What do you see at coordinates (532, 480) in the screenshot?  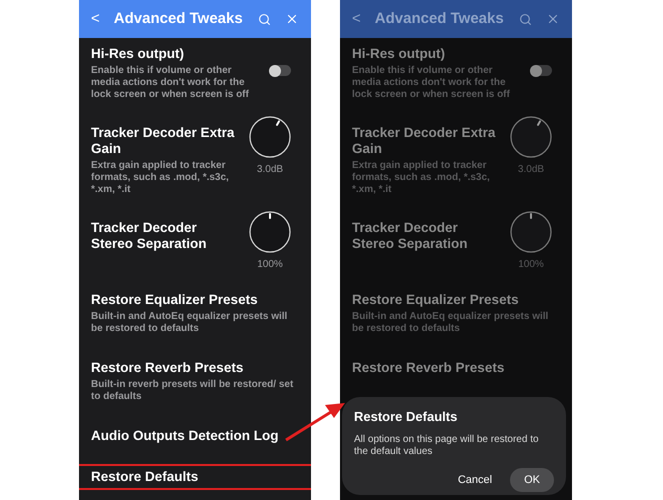 I see `ok-button: OK` at bounding box center [532, 480].